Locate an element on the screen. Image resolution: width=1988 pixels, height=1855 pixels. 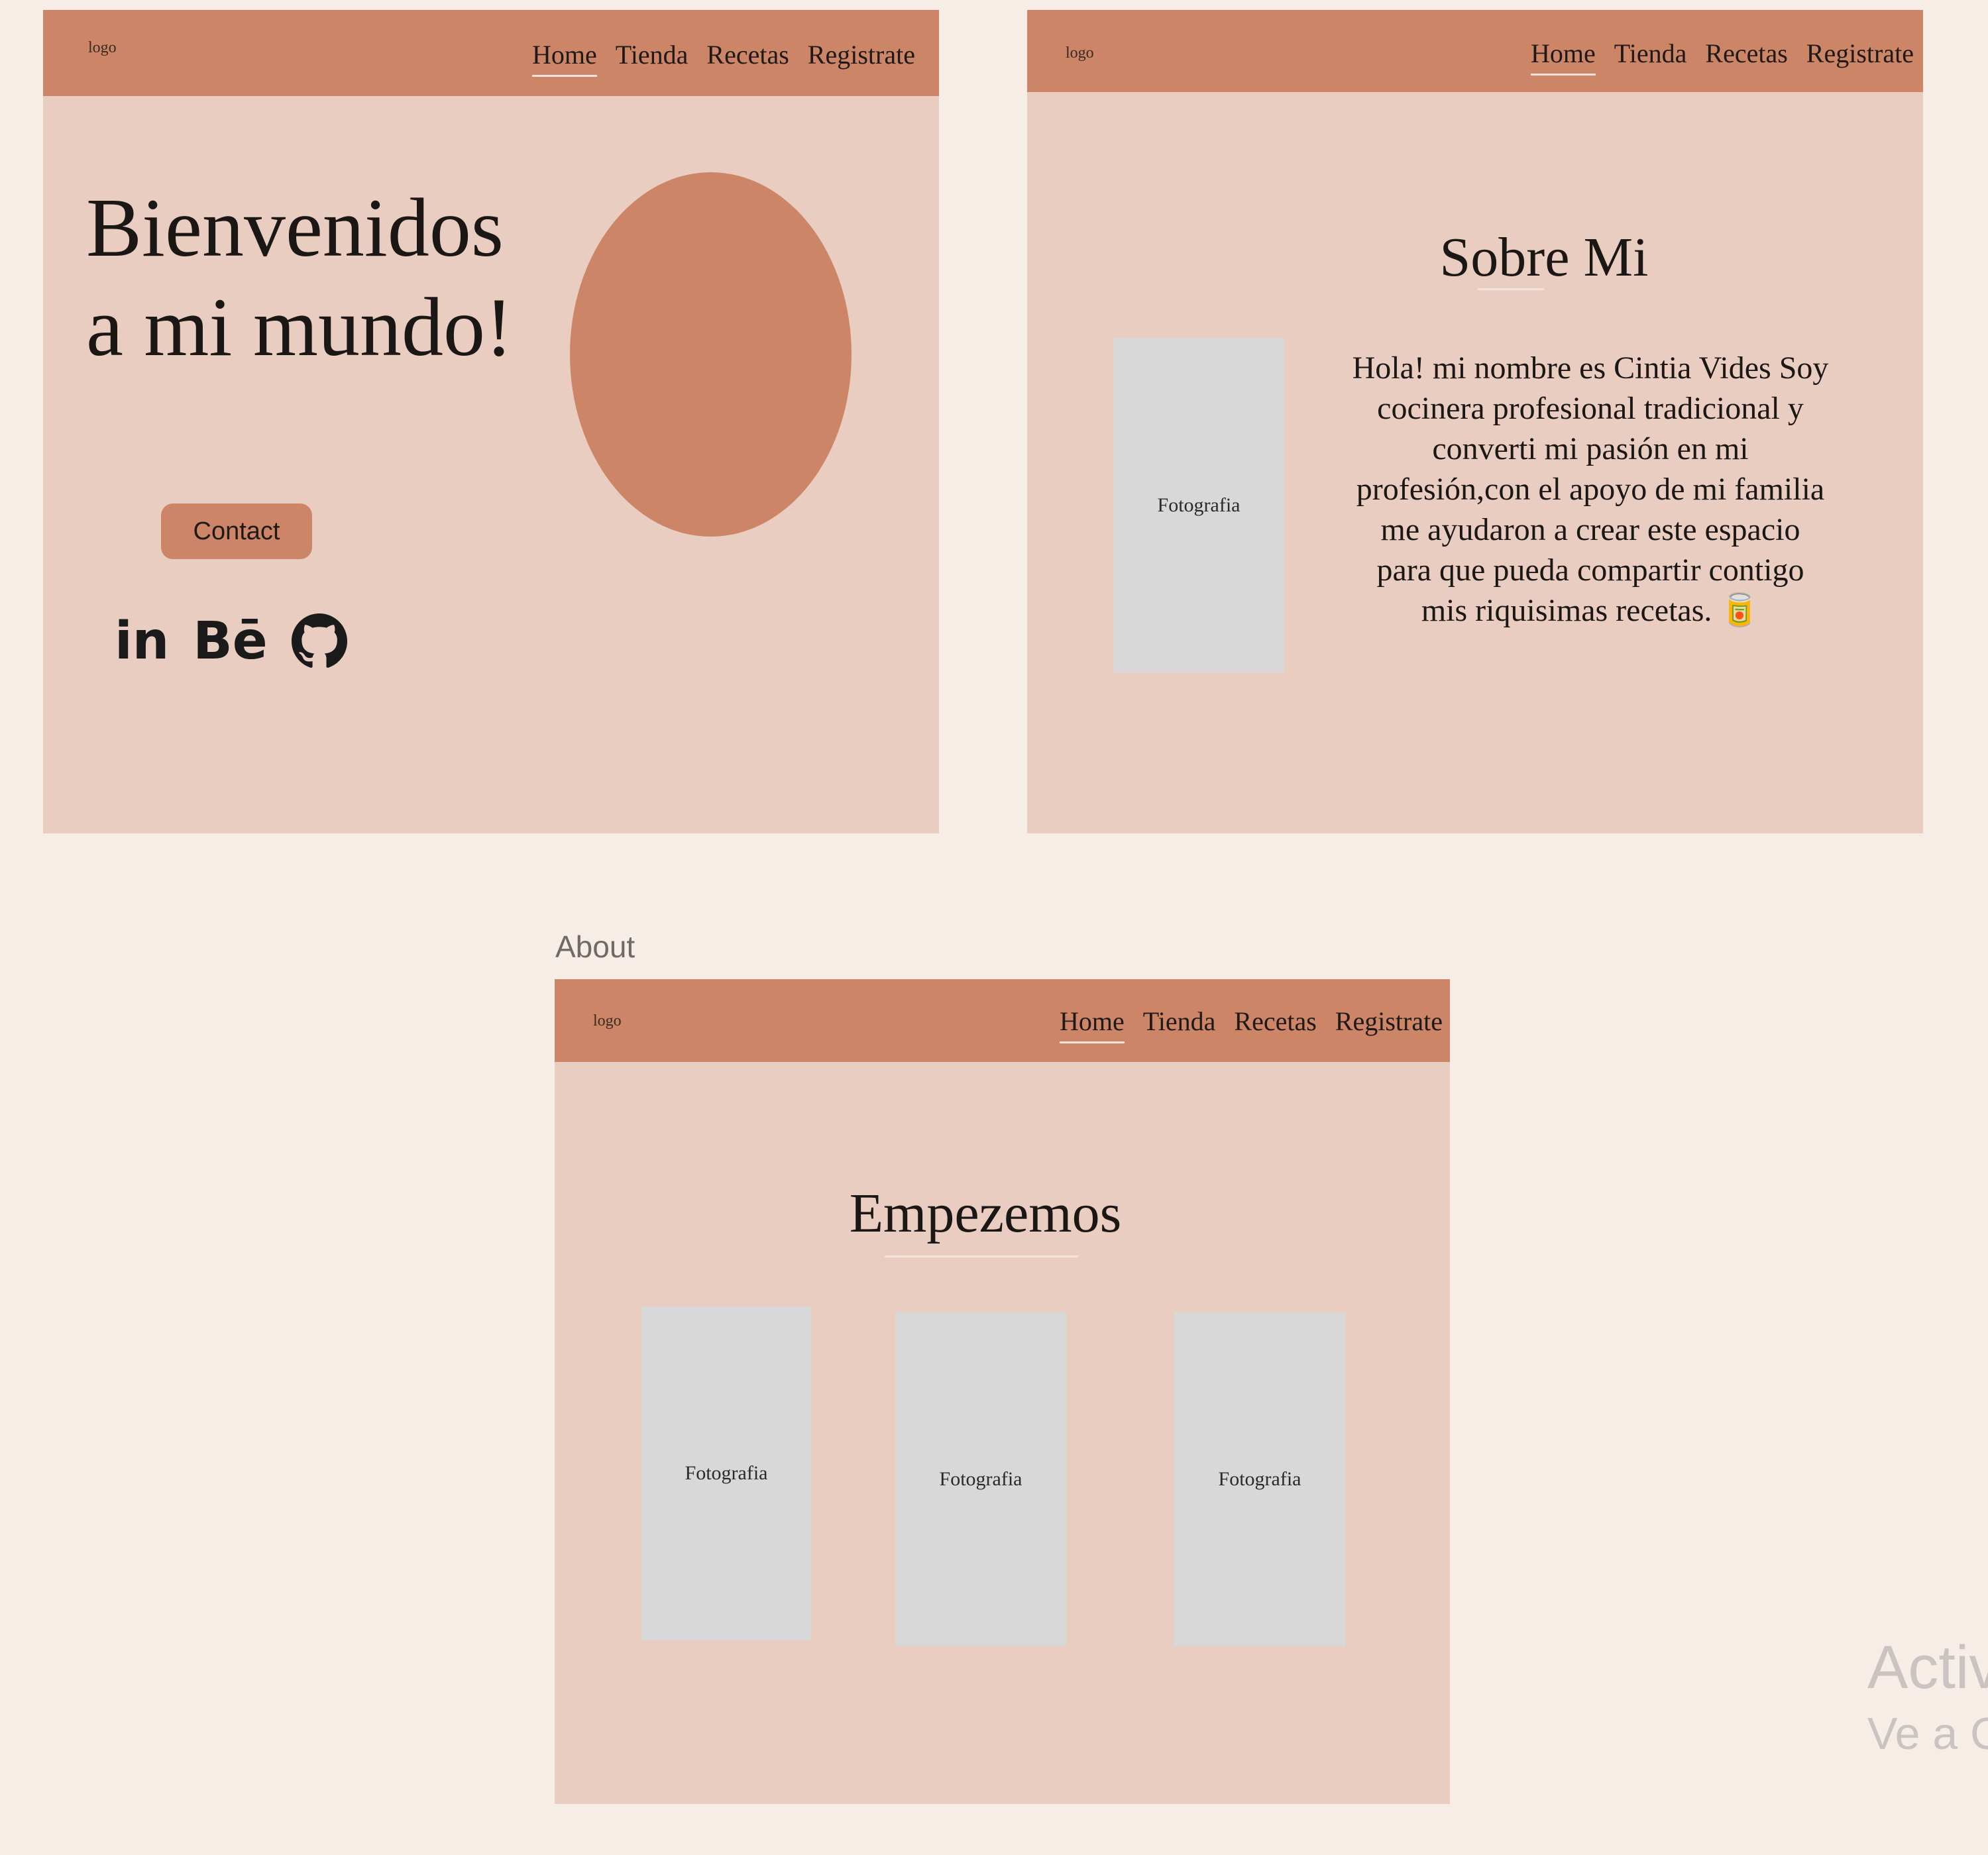
activation-watermark: Activa Ve a Co is located at coordinates (1927, 1698).